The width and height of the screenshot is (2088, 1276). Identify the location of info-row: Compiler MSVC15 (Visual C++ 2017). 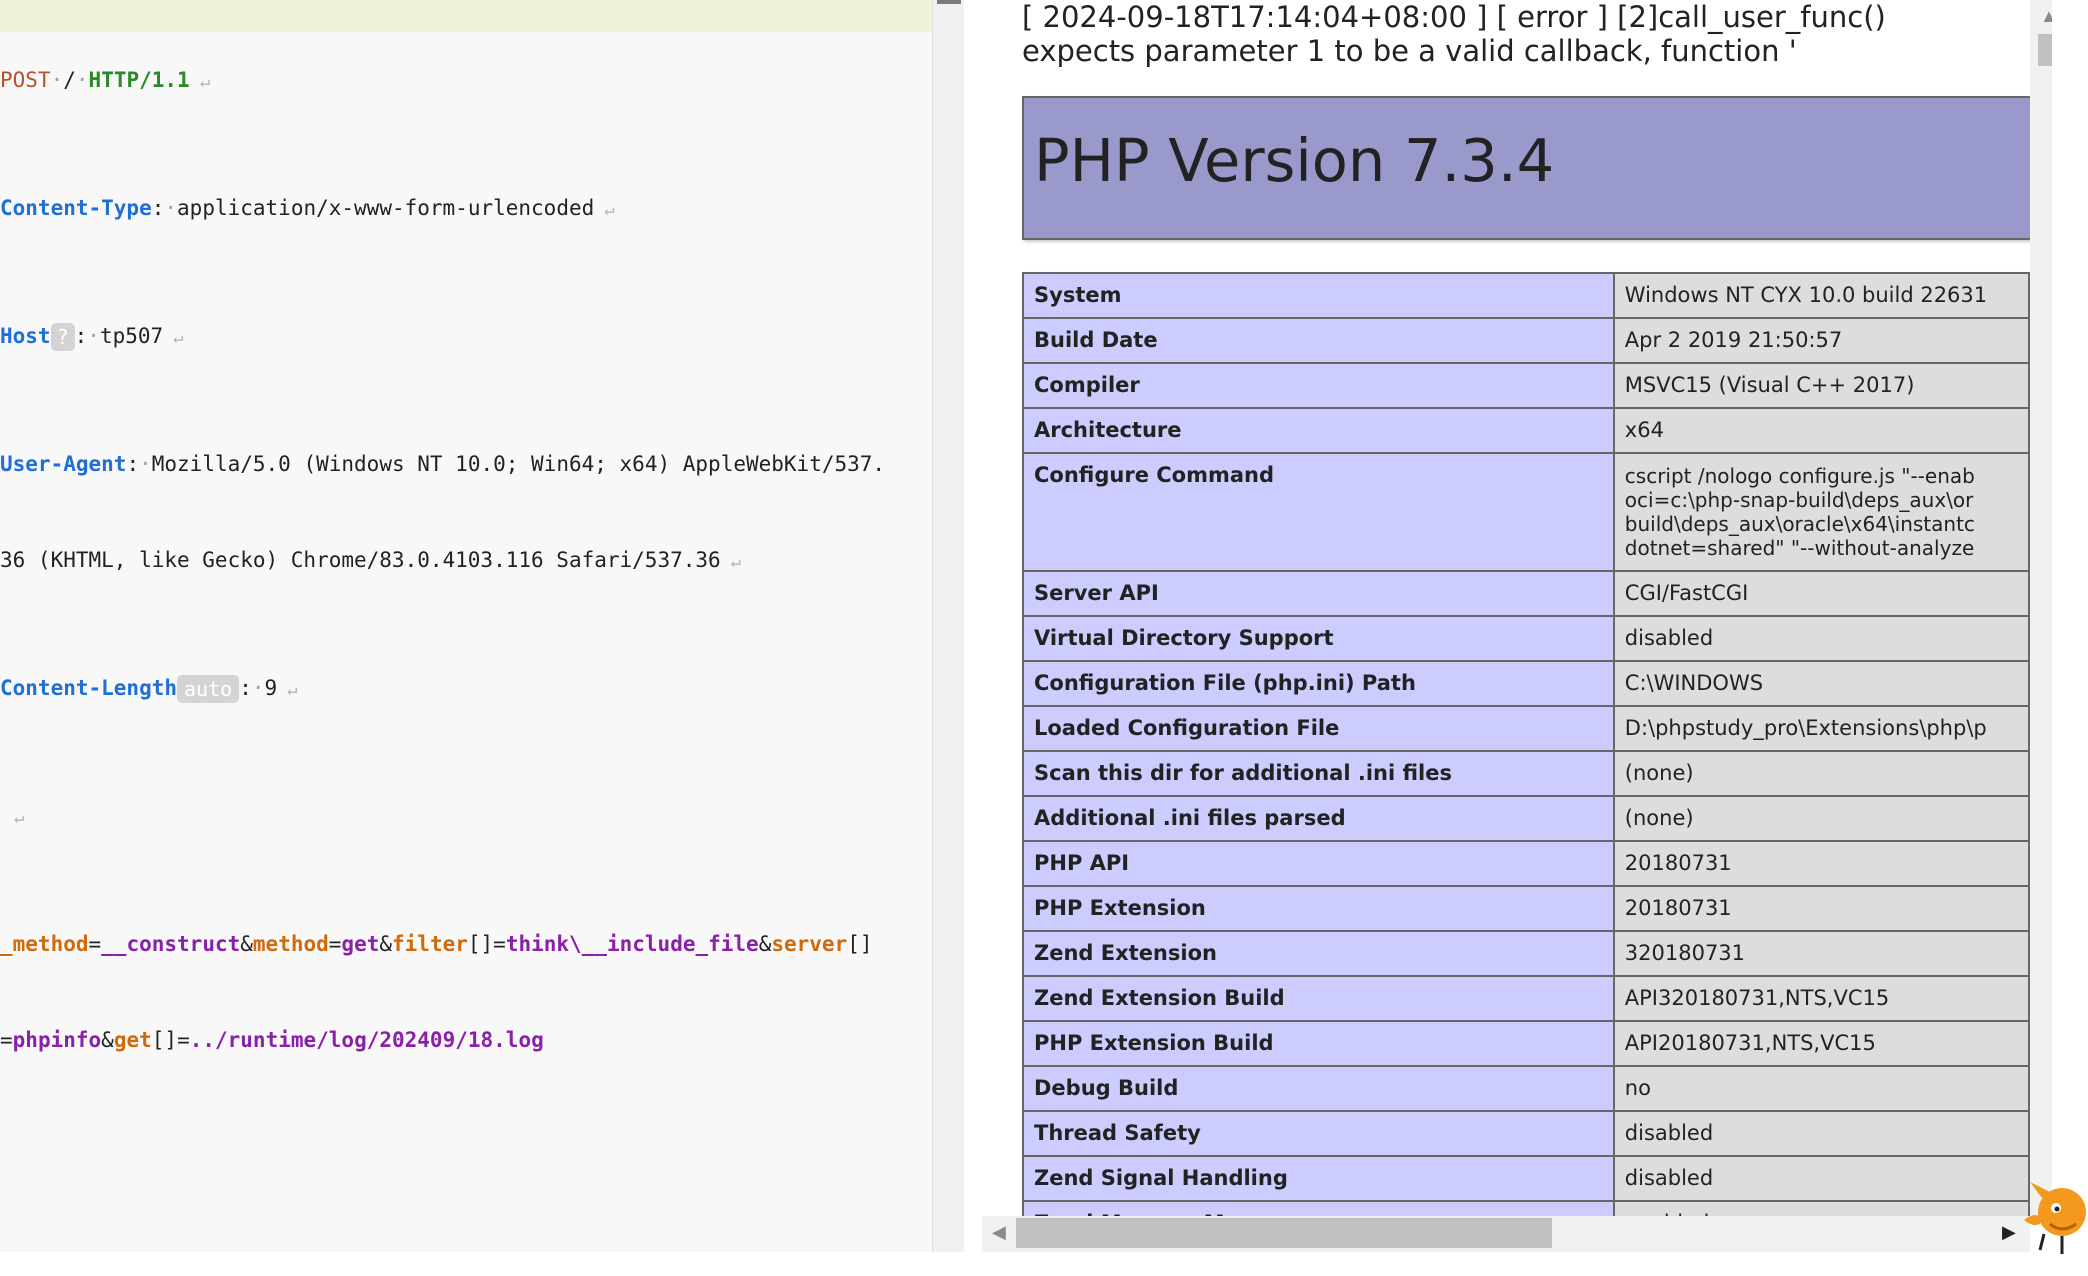
(1526, 385).